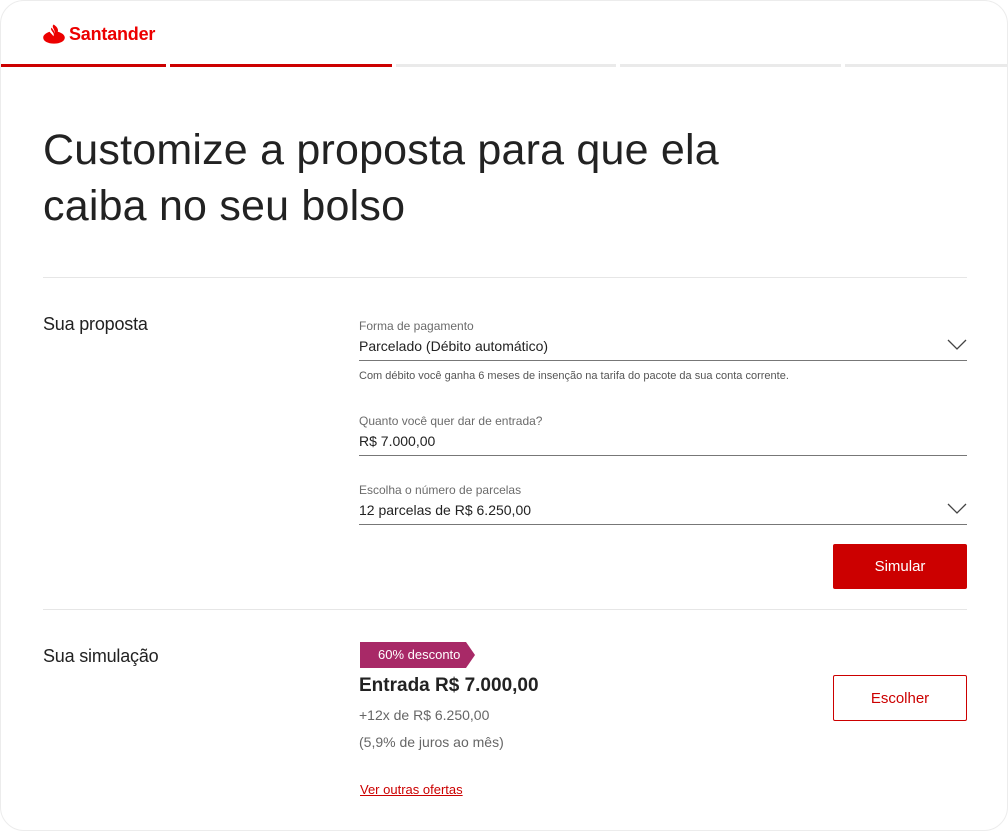  Describe the element at coordinates (445, 510) in the screenshot. I see `installments-value: 12 parcelas de R$ 6.250,00` at that location.